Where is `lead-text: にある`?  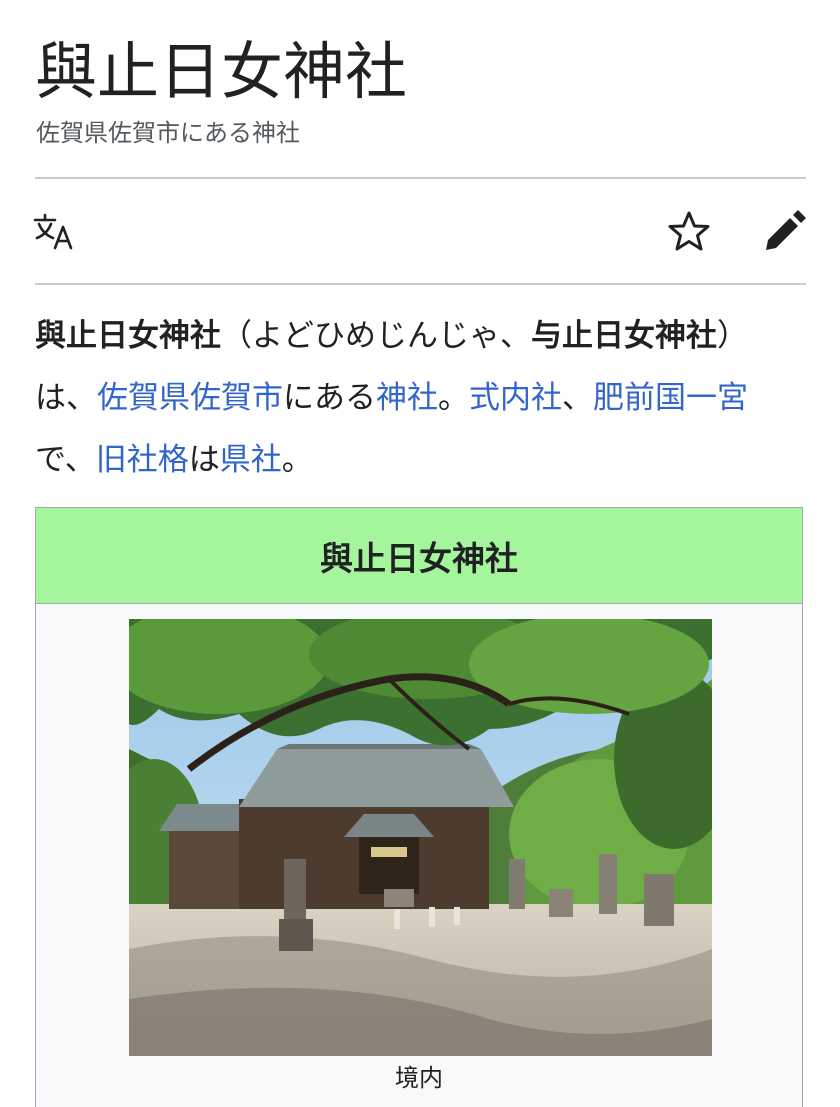 lead-text: にある is located at coordinates (329, 398).